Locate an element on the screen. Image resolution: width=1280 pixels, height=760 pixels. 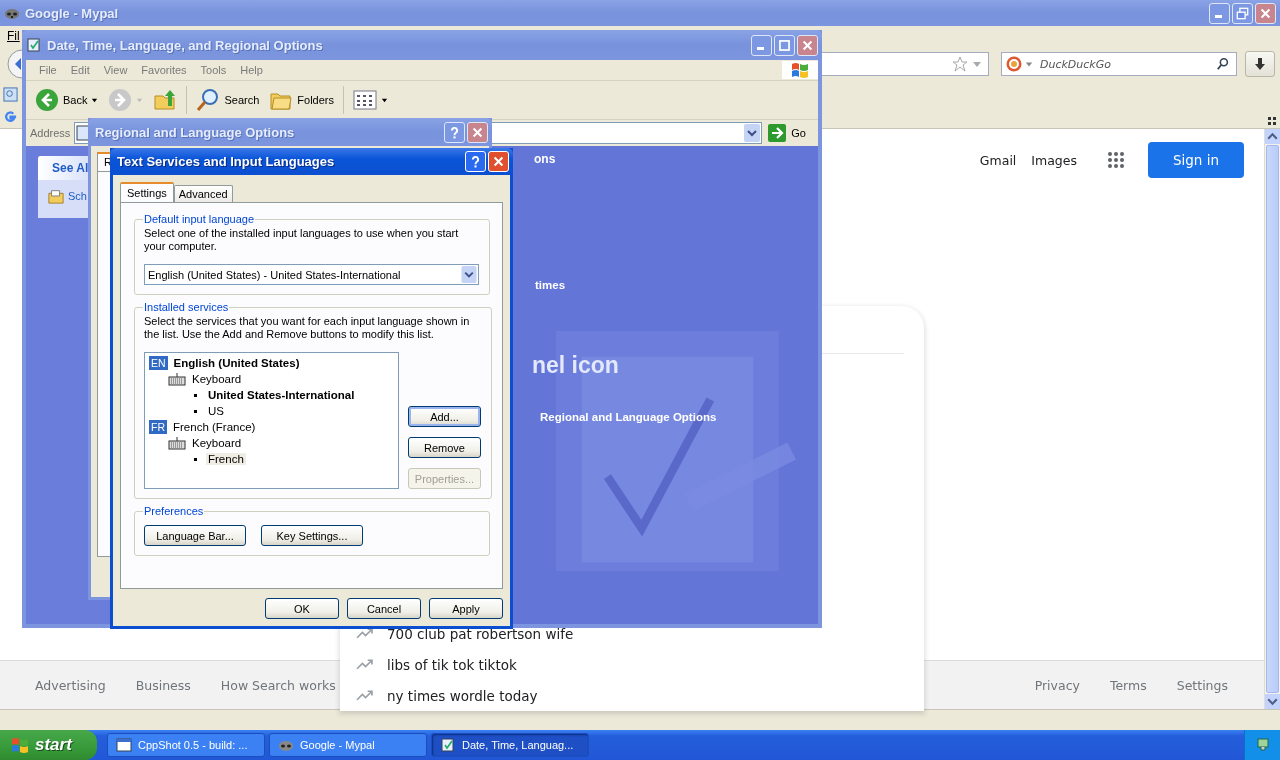
window-title: Google - Mypal is located at coordinates (72, 13).